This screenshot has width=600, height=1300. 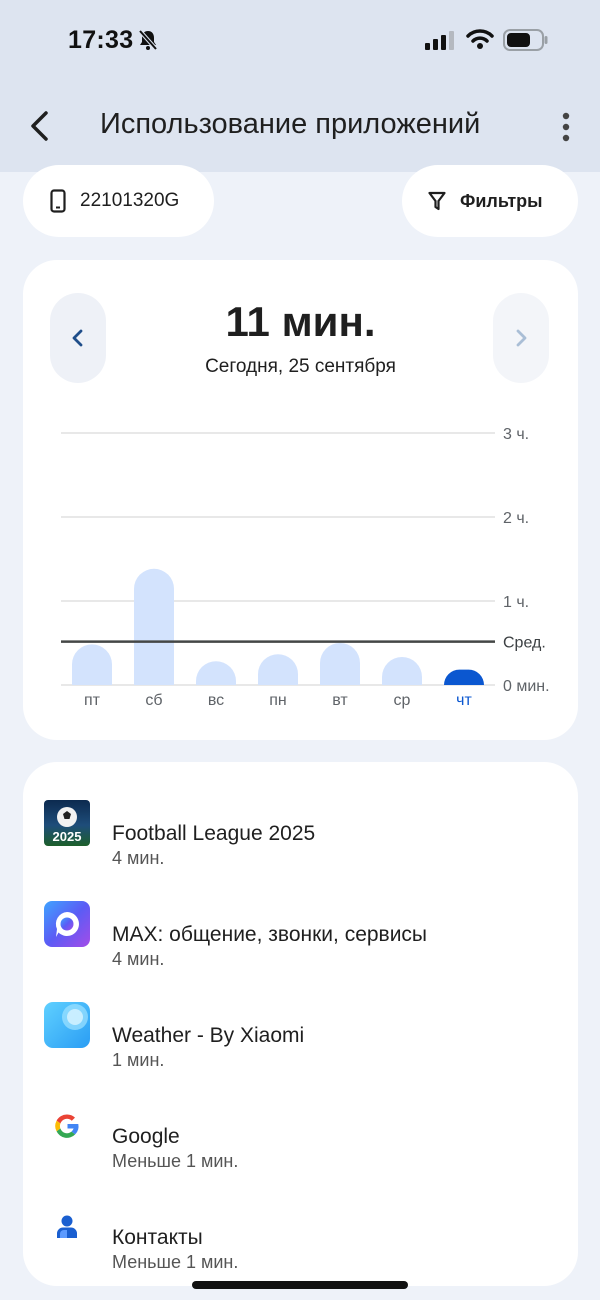 I want to click on x-tick-label: пт, so click(x=92, y=700).